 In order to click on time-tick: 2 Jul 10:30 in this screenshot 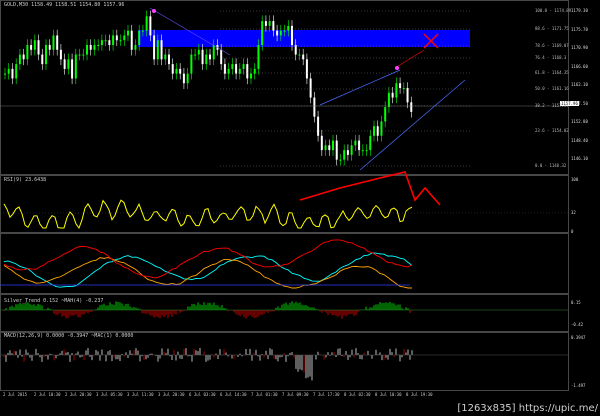, I will do `click(47, 394)`.